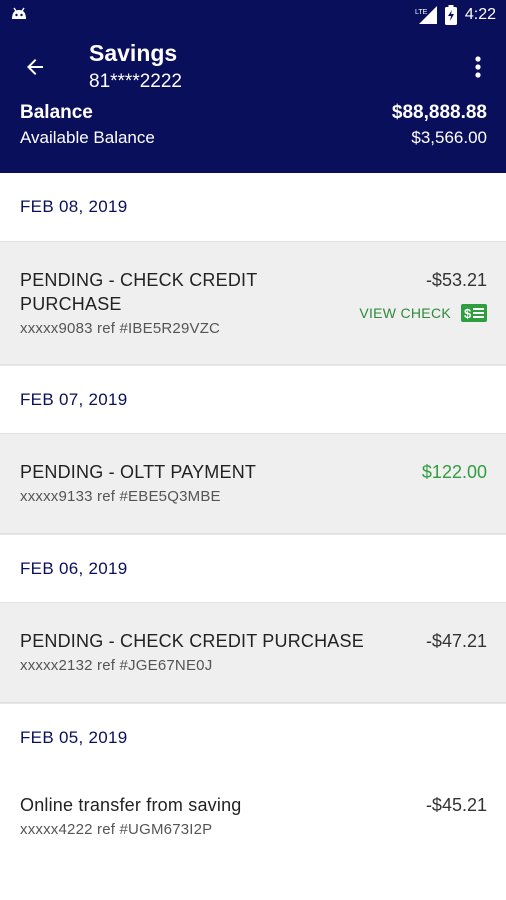 This screenshot has height=900, width=506. I want to click on date-header: FEB 08, 2019, so click(253, 207).